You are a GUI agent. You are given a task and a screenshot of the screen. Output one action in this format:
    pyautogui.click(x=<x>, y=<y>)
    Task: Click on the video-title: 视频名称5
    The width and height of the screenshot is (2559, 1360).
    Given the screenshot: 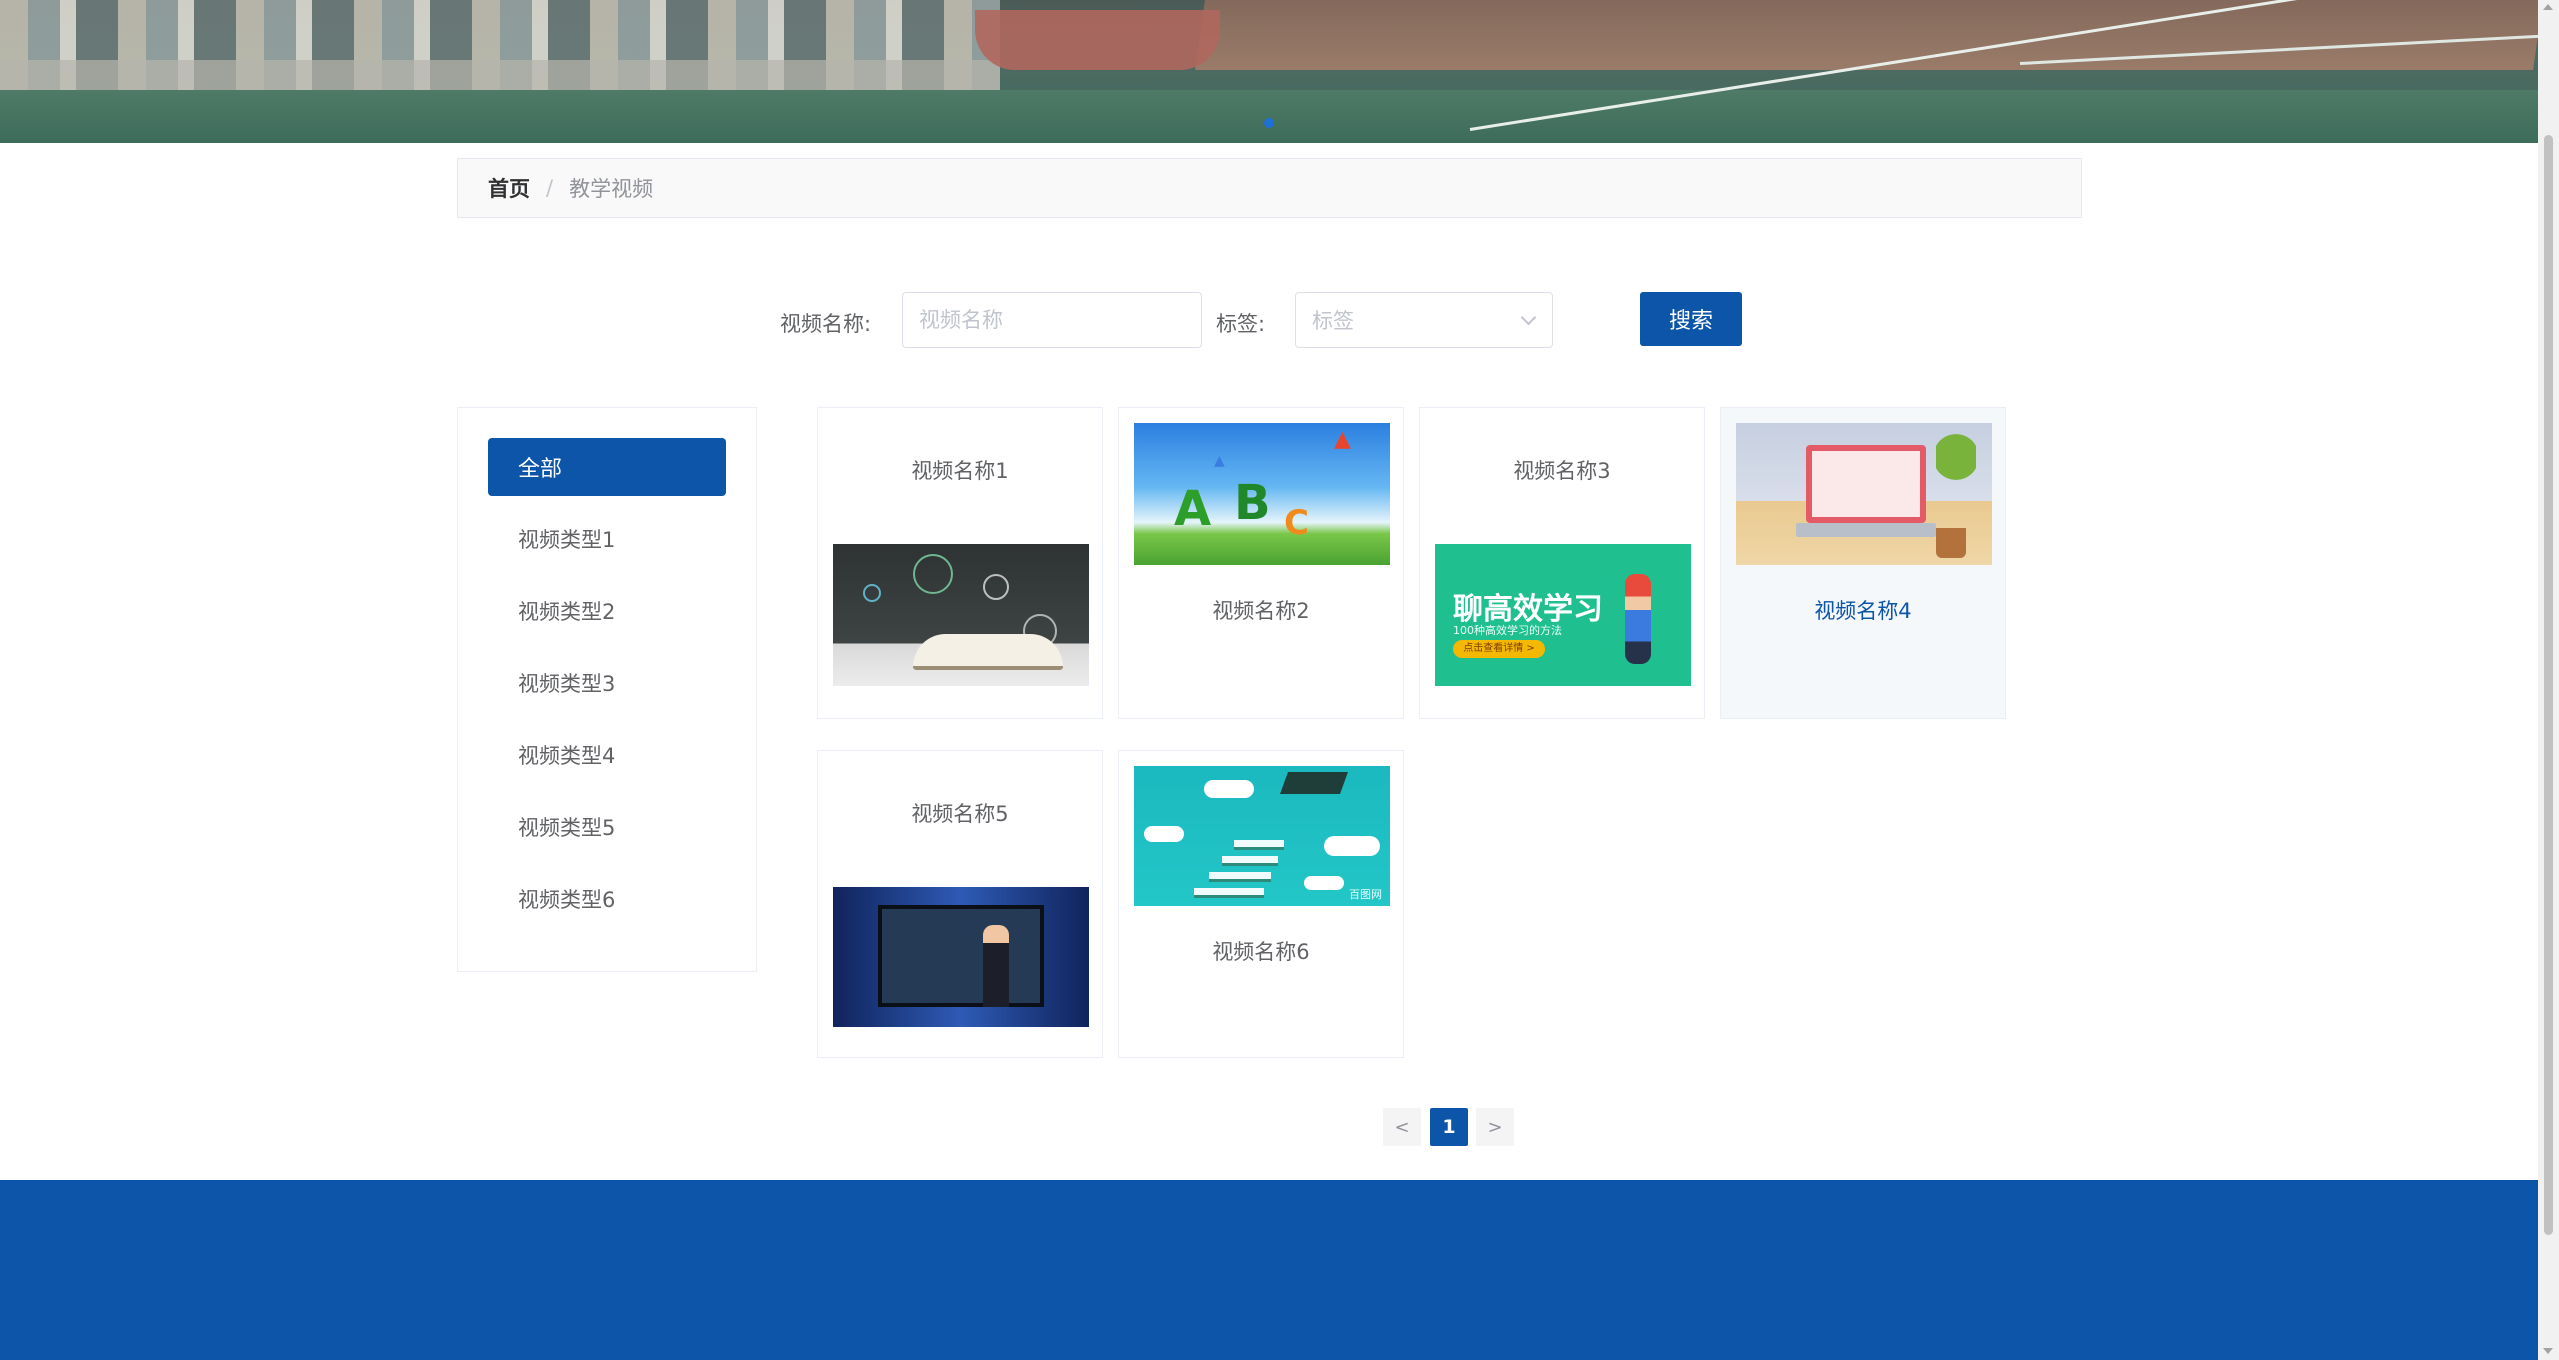 What is the action you would take?
    pyautogui.click(x=960, y=813)
    